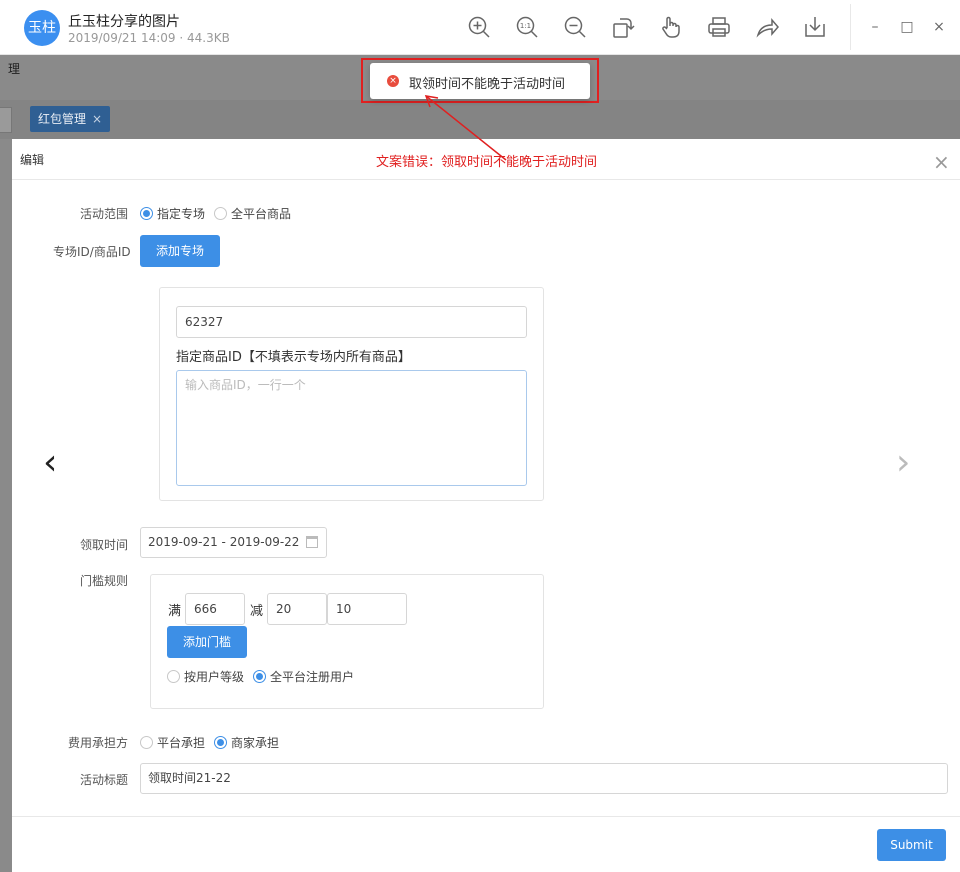  Describe the element at coordinates (575, 27) in the screenshot. I see `zoom-out-icon` at that location.